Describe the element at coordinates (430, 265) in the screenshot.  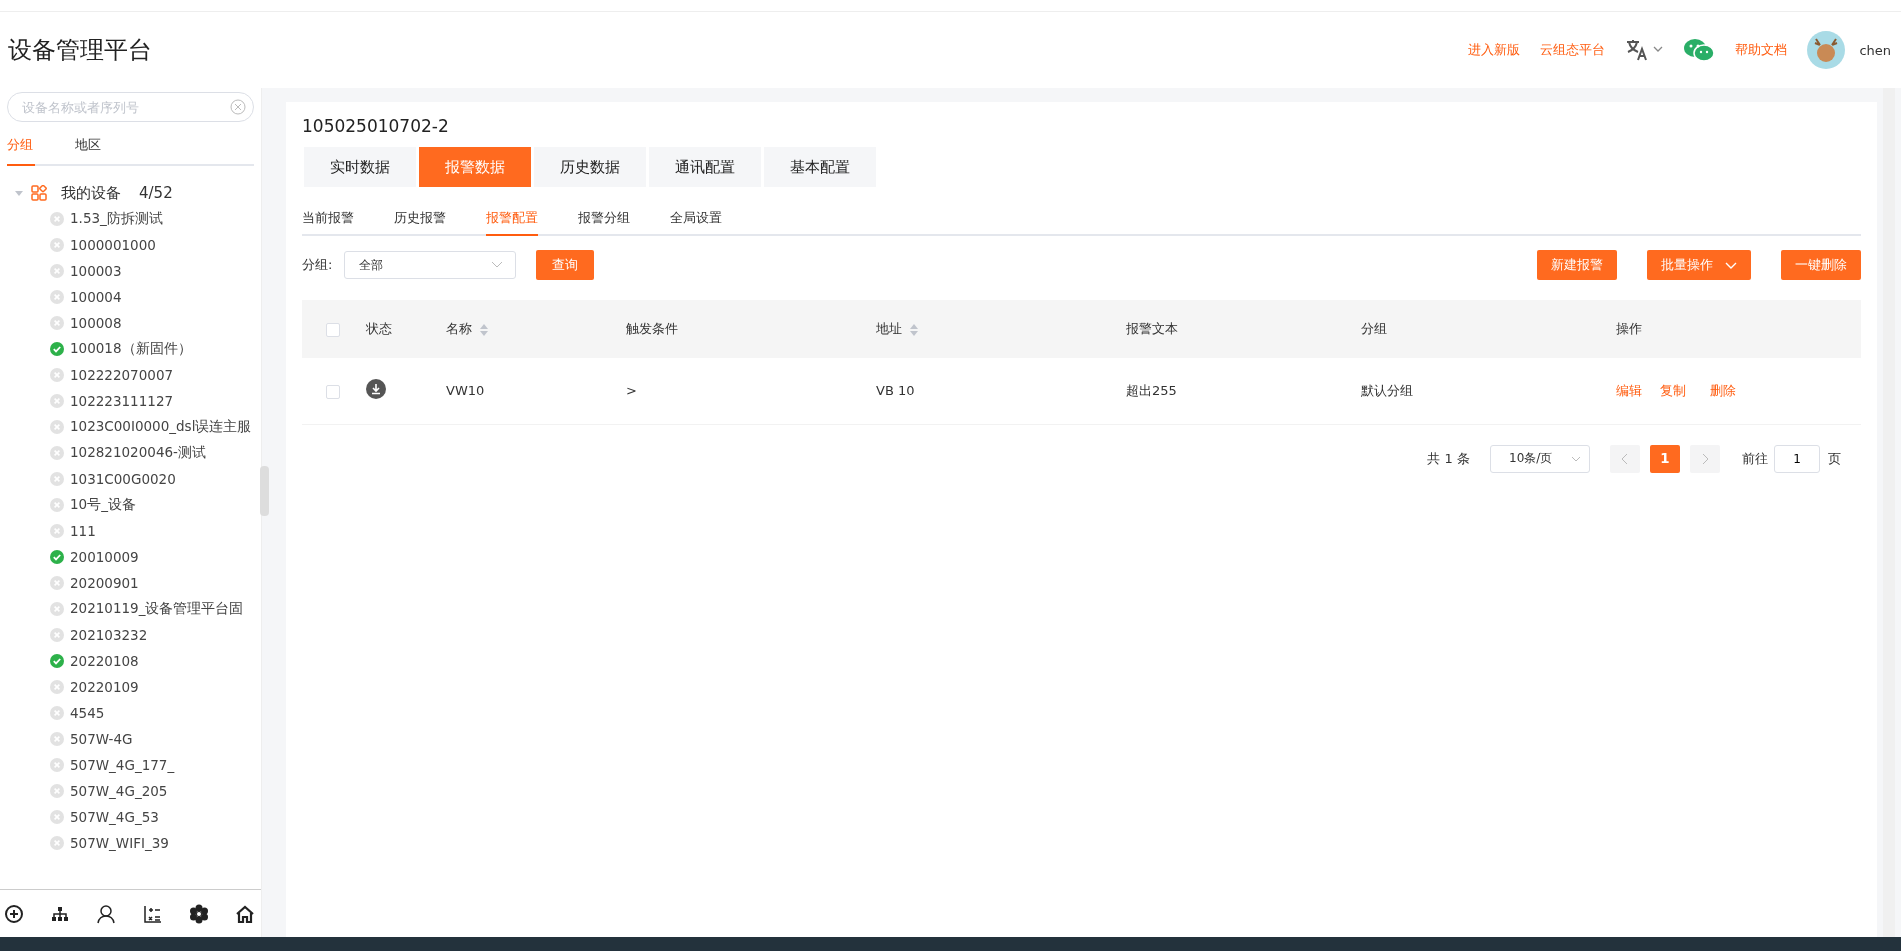
I see `group-select: 全部` at that location.